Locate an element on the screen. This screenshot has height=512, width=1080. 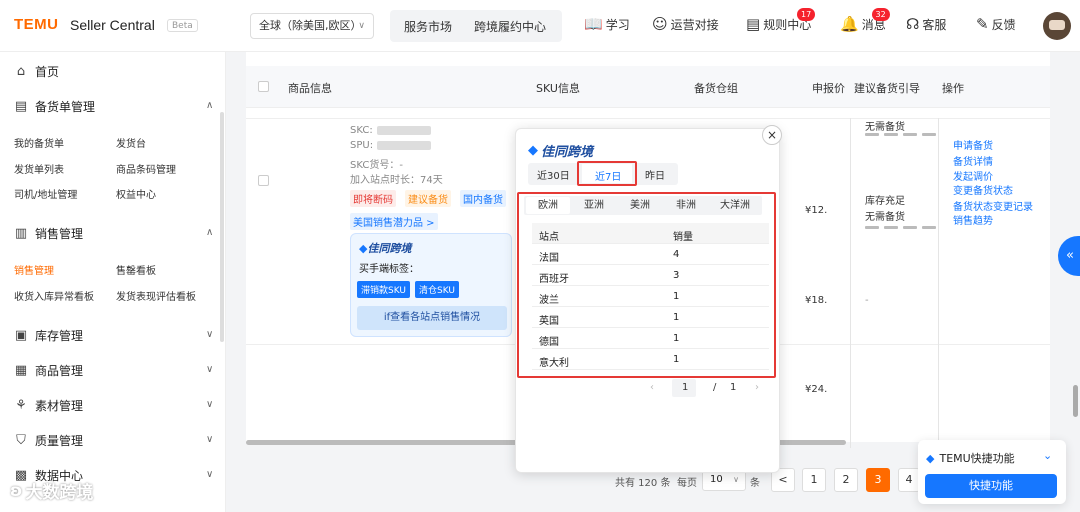
sidebar-item-soldout-board: 售罄看板 is located at coordinates (136, 269).